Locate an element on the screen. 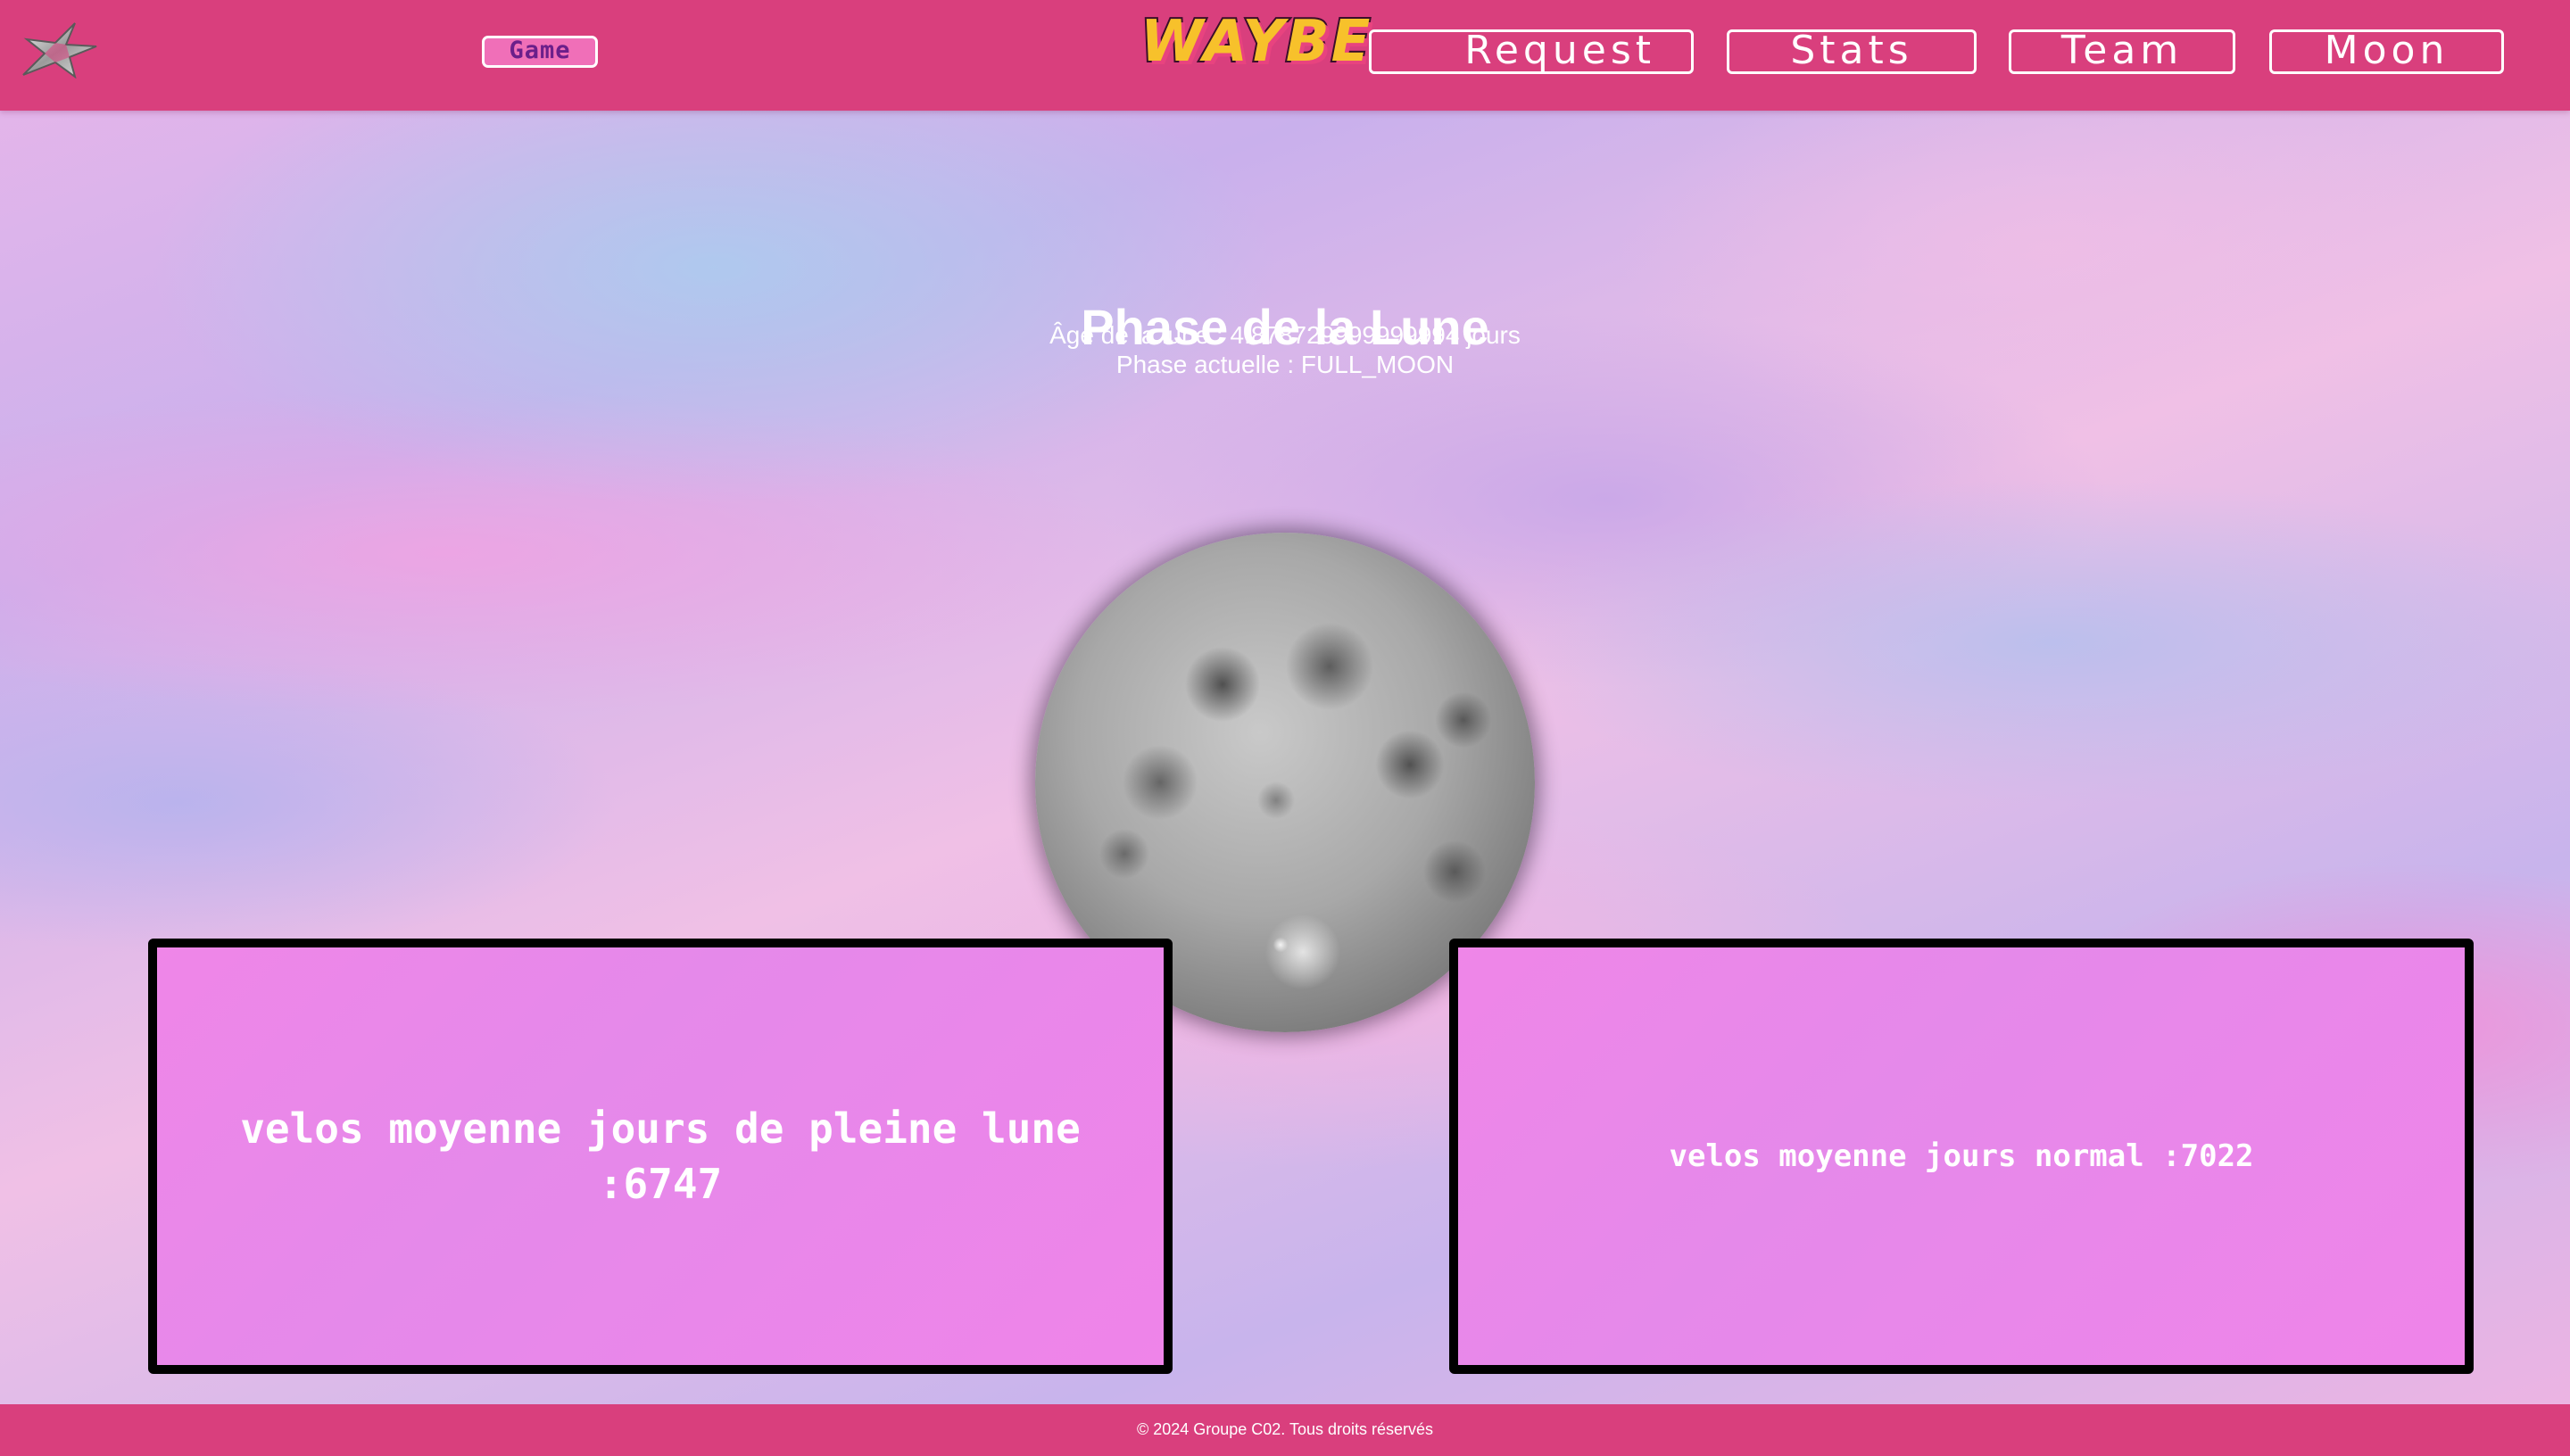 The image size is (2570, 1456). footer: © 2024 Groupe C02. Tous droits réservés is located at coordinates (1285, 1430).